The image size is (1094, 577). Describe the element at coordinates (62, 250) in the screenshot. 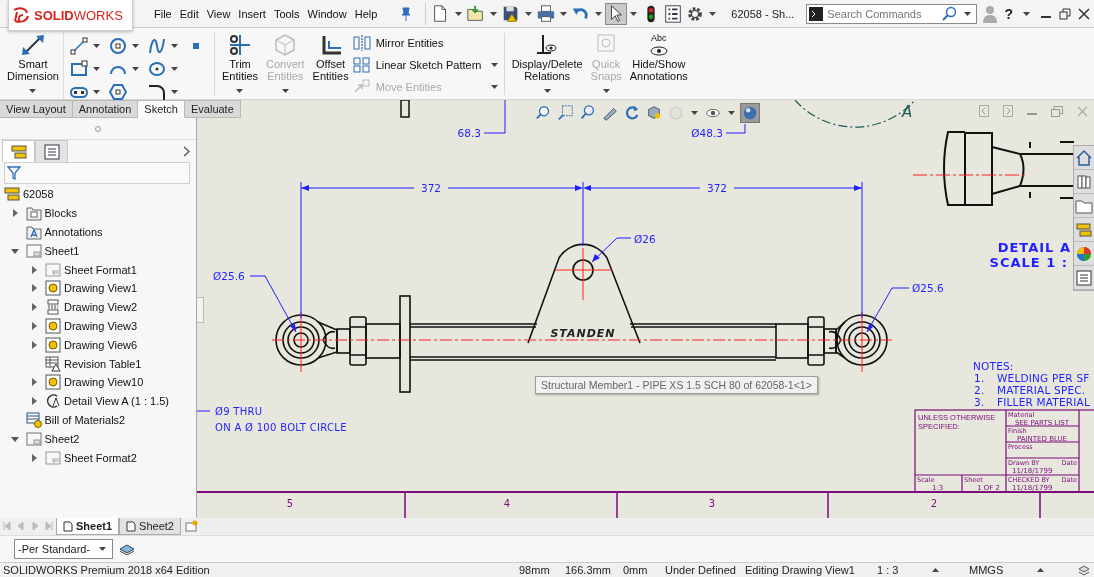

I see `tree-item: Sheet1` at that location.